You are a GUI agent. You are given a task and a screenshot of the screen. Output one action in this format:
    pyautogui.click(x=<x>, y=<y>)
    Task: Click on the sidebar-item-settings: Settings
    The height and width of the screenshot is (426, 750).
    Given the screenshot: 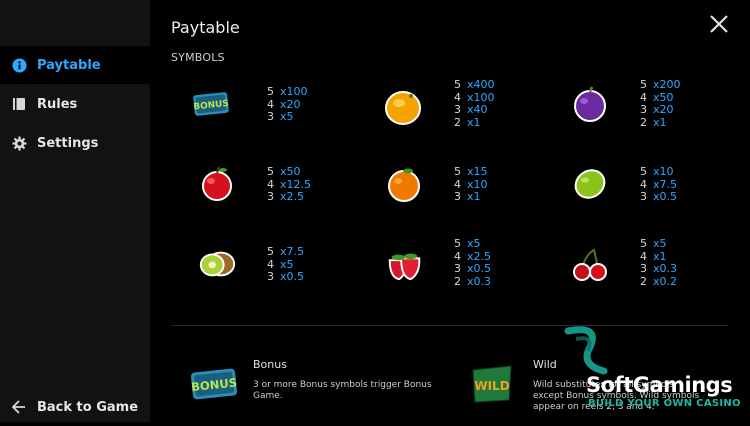 What is the action you would take?
    pyautogui.click(x=75, y=143)
    